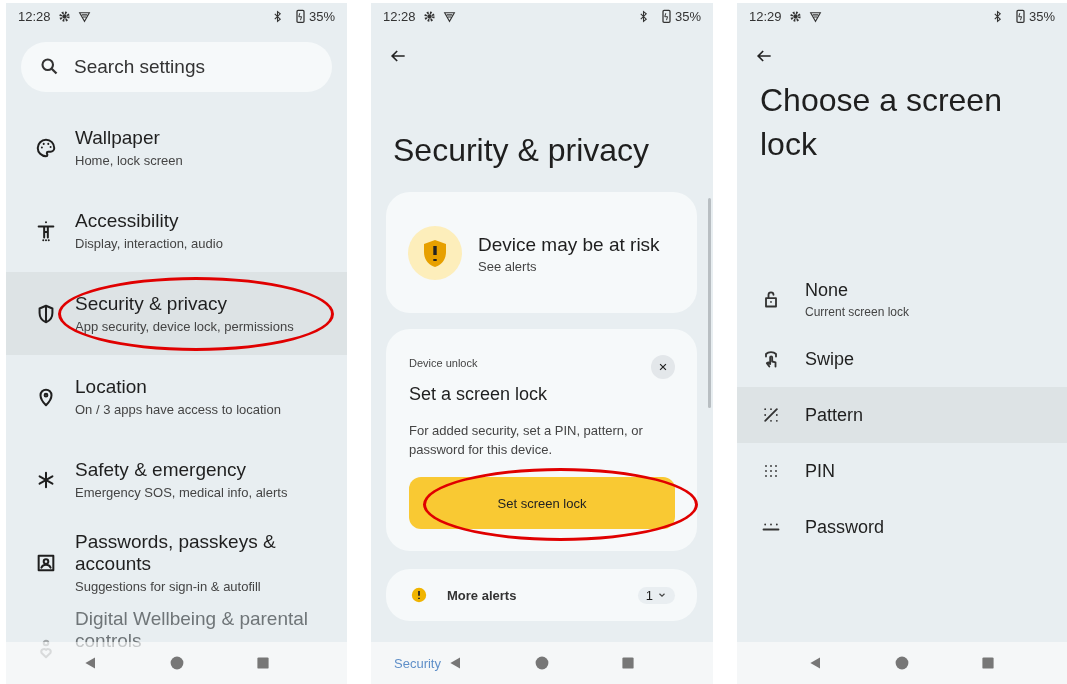 This screenshot has width=1067, height=684. I want to click on settings-item: Location On / 3 apps have access to location, so click(176, 396).